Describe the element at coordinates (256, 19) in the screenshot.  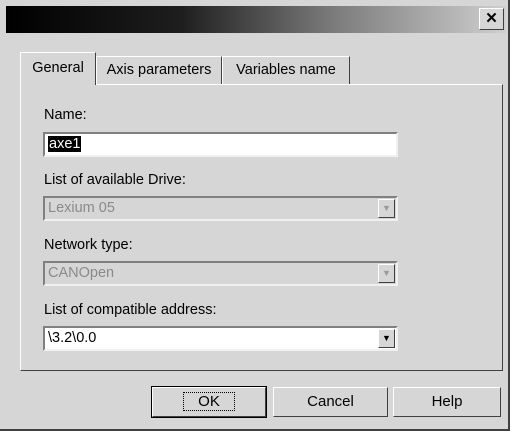
I see `title-bar: ✕` at that location.